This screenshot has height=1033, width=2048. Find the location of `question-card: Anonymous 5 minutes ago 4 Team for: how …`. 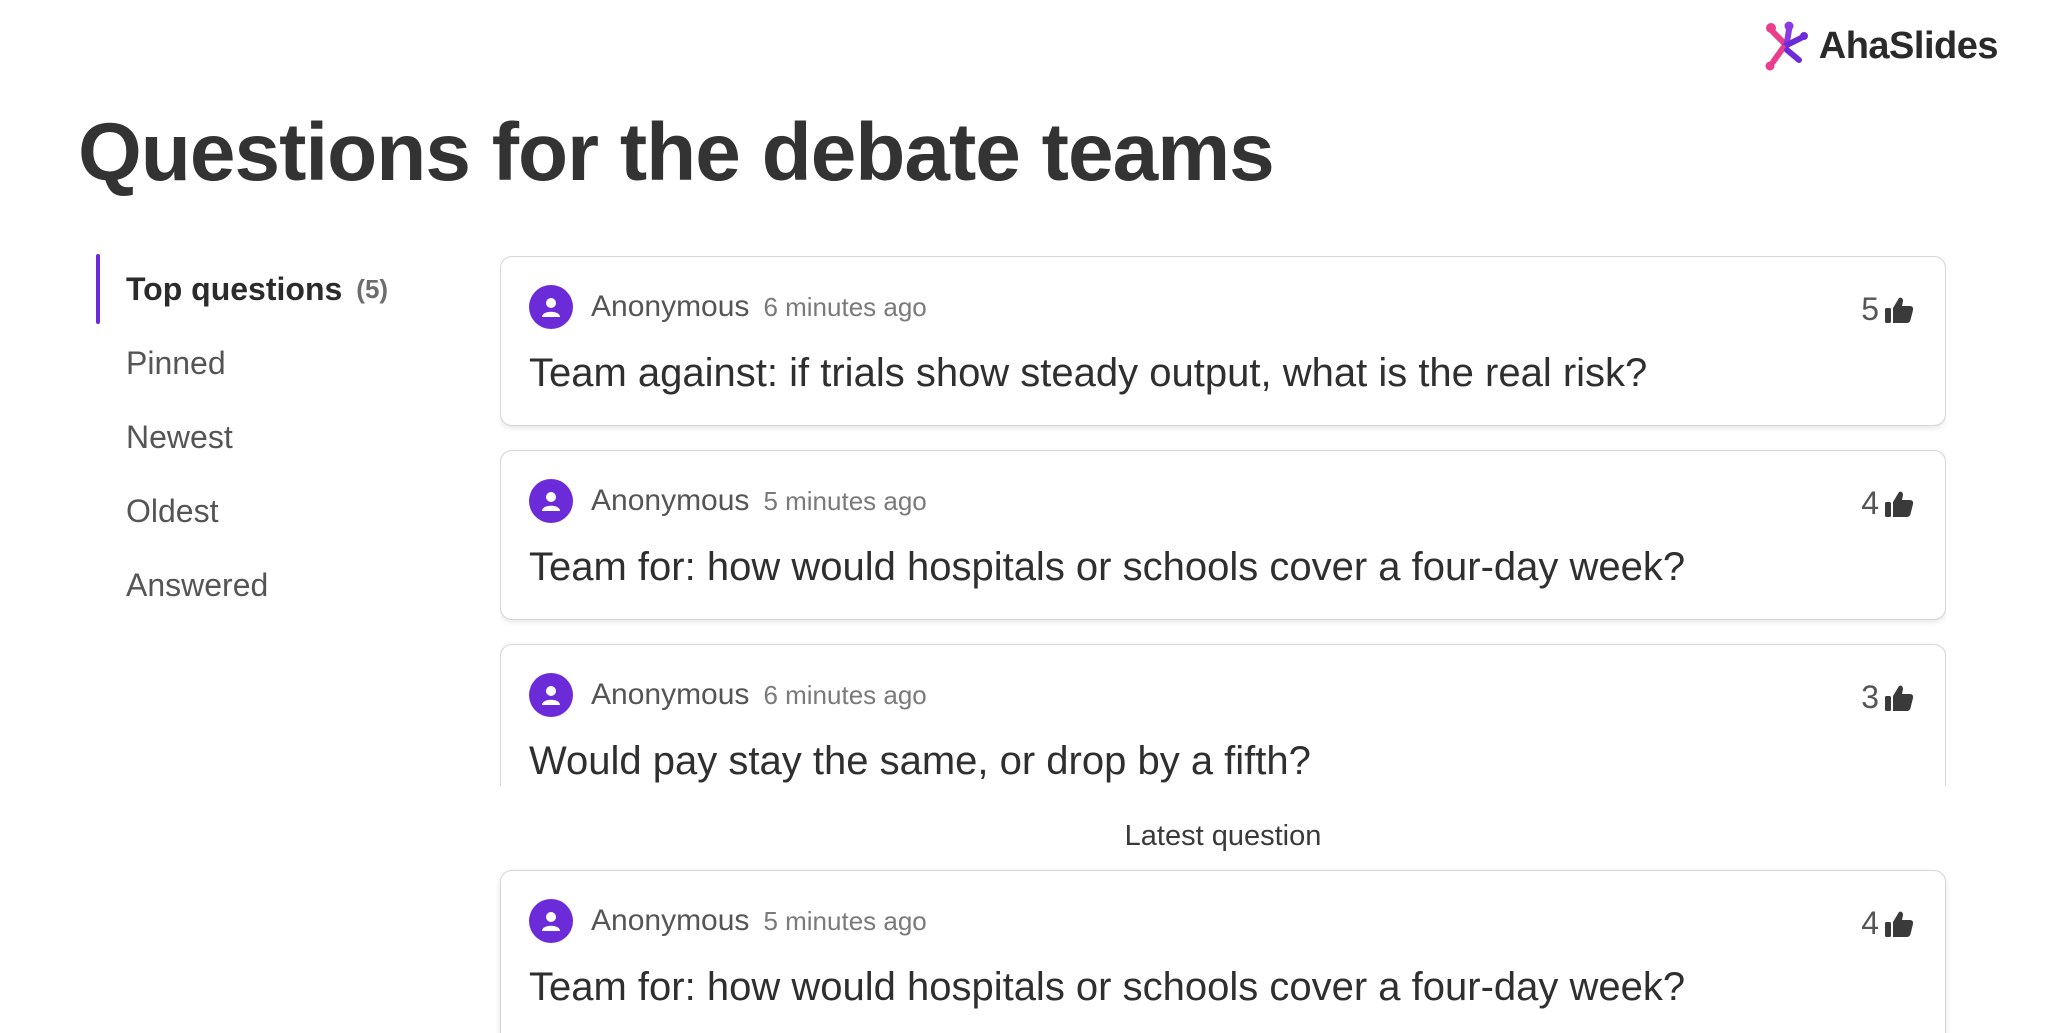

question-card: Anonymous 5 minutes ago 4 Team for: how … is located at coordinates (1223, 535).